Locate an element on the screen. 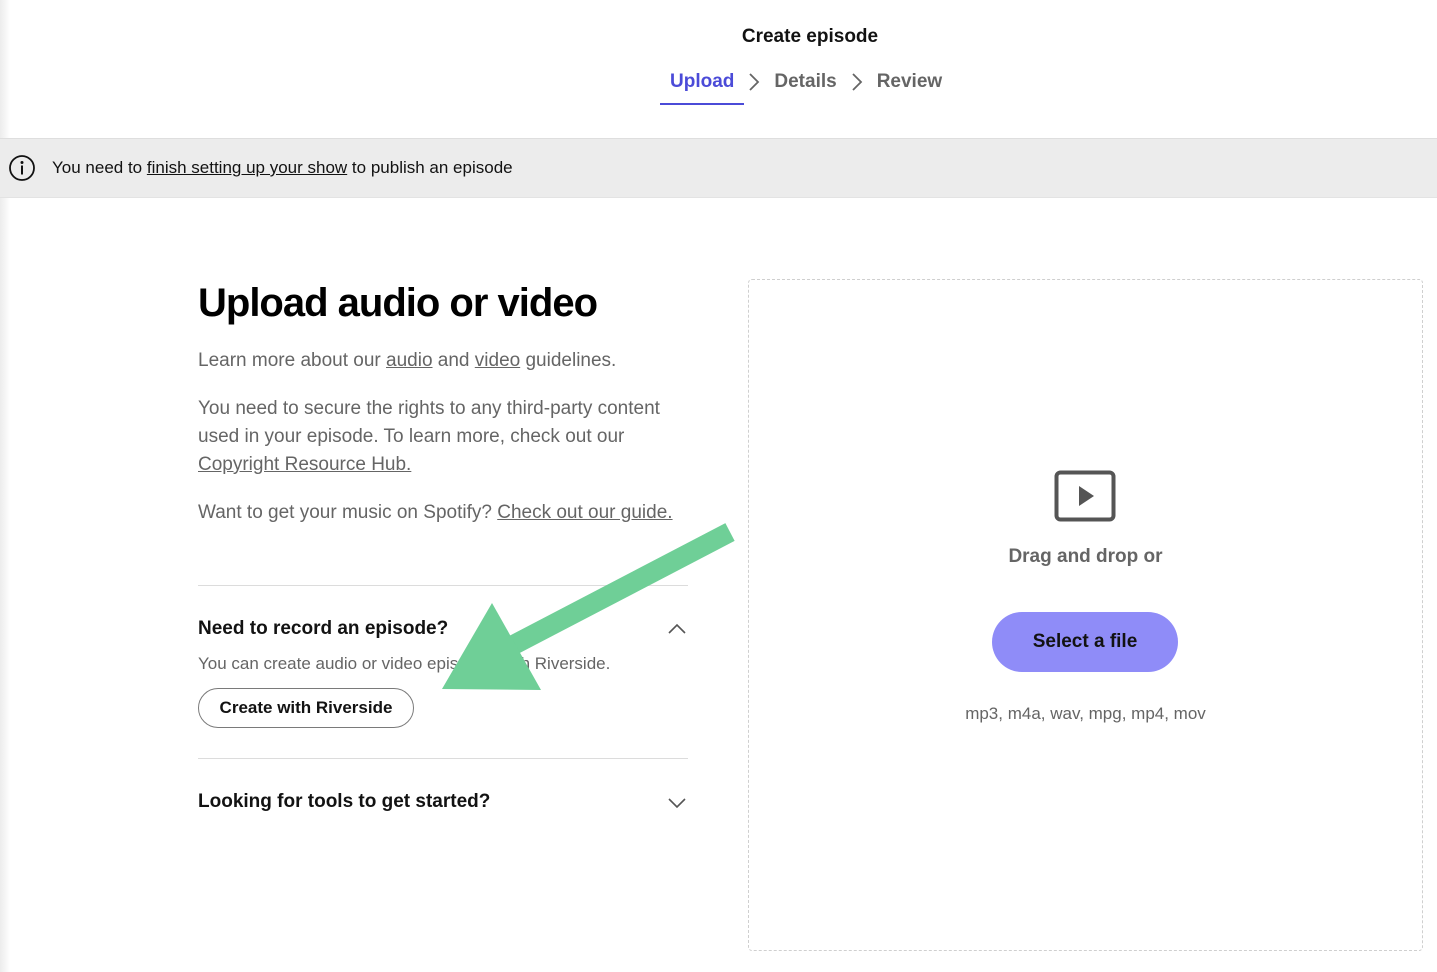  page-header-title: Create episode is located at coordinates (810, 36).